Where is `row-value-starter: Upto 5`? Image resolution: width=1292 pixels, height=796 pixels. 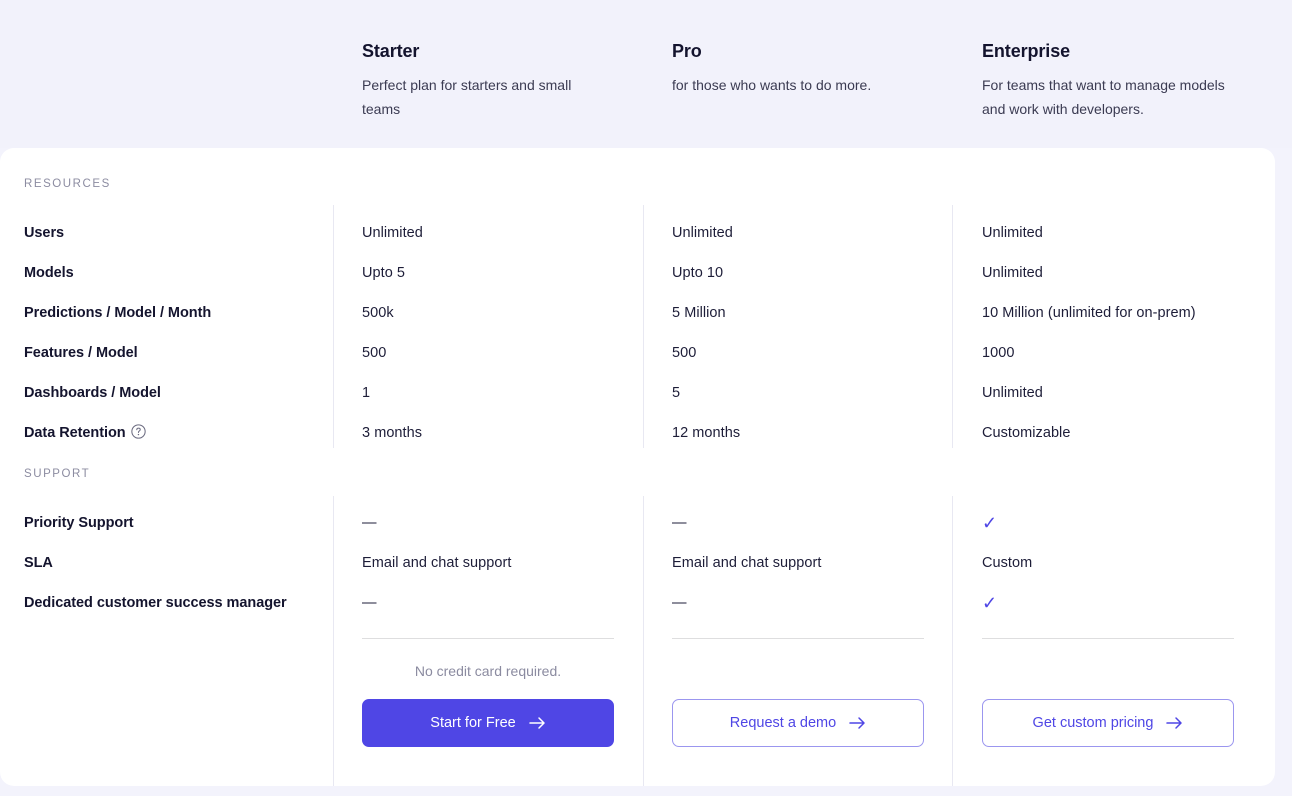 row-value-starter: Upto 5 is located at coordinates (384, 273).